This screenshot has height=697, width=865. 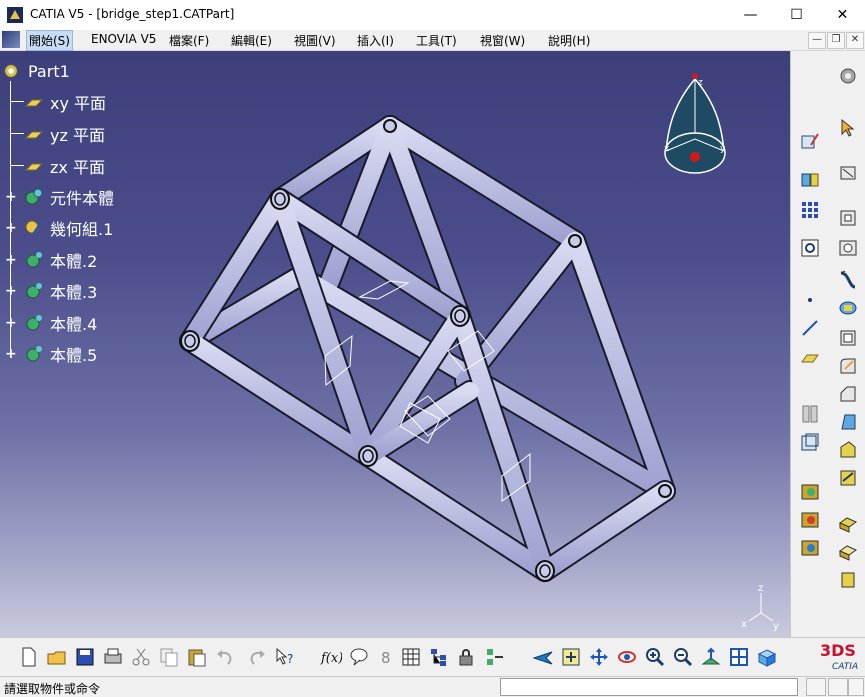 What do you see at coordinates (569, 40) in the screenshot?
I see `menu-help: 說明(H)` at bounding box center [569, 40].